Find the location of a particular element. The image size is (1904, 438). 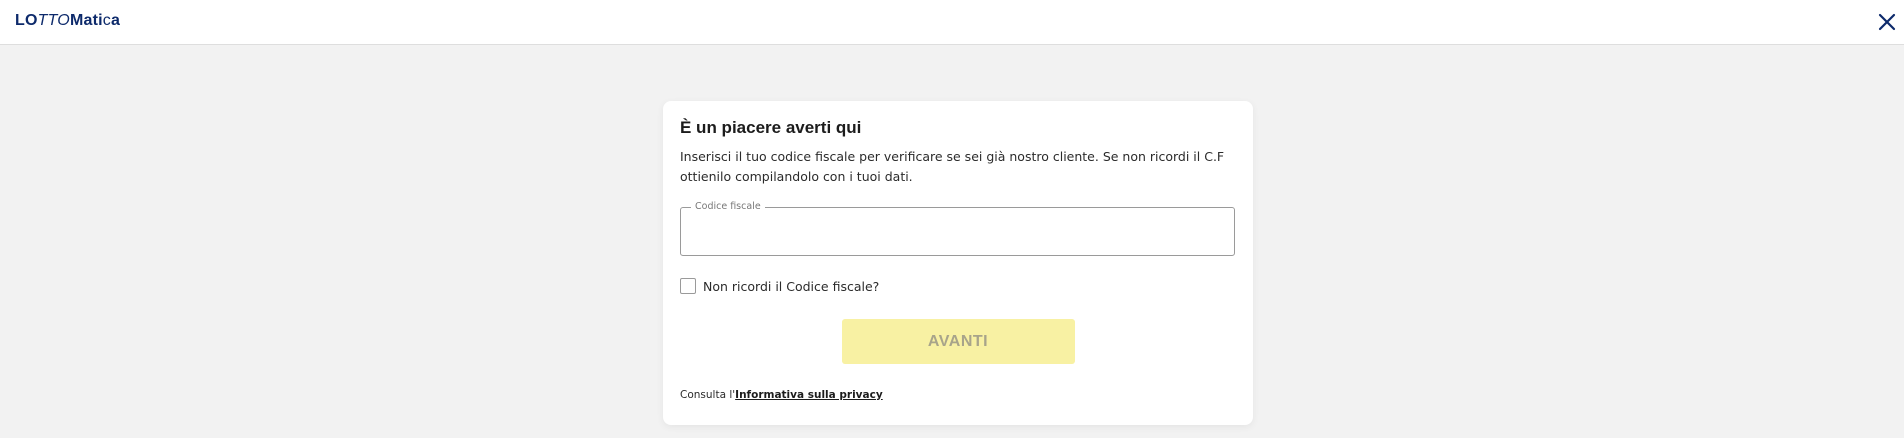

forgot-fiscal-code-label: Non ricordi il Codice fiscale? is located at coordinates (791, 286).